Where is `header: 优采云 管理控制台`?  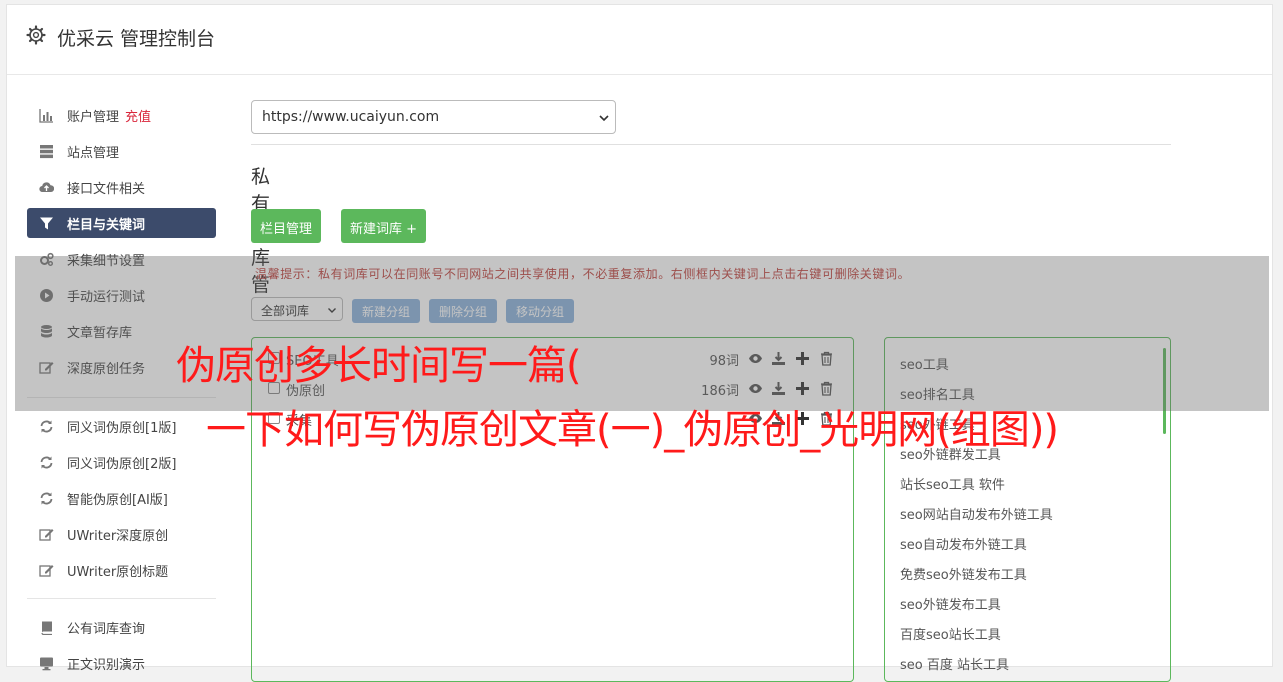 header: 优采云 管理控制台 is located at coordinates (639, 40).